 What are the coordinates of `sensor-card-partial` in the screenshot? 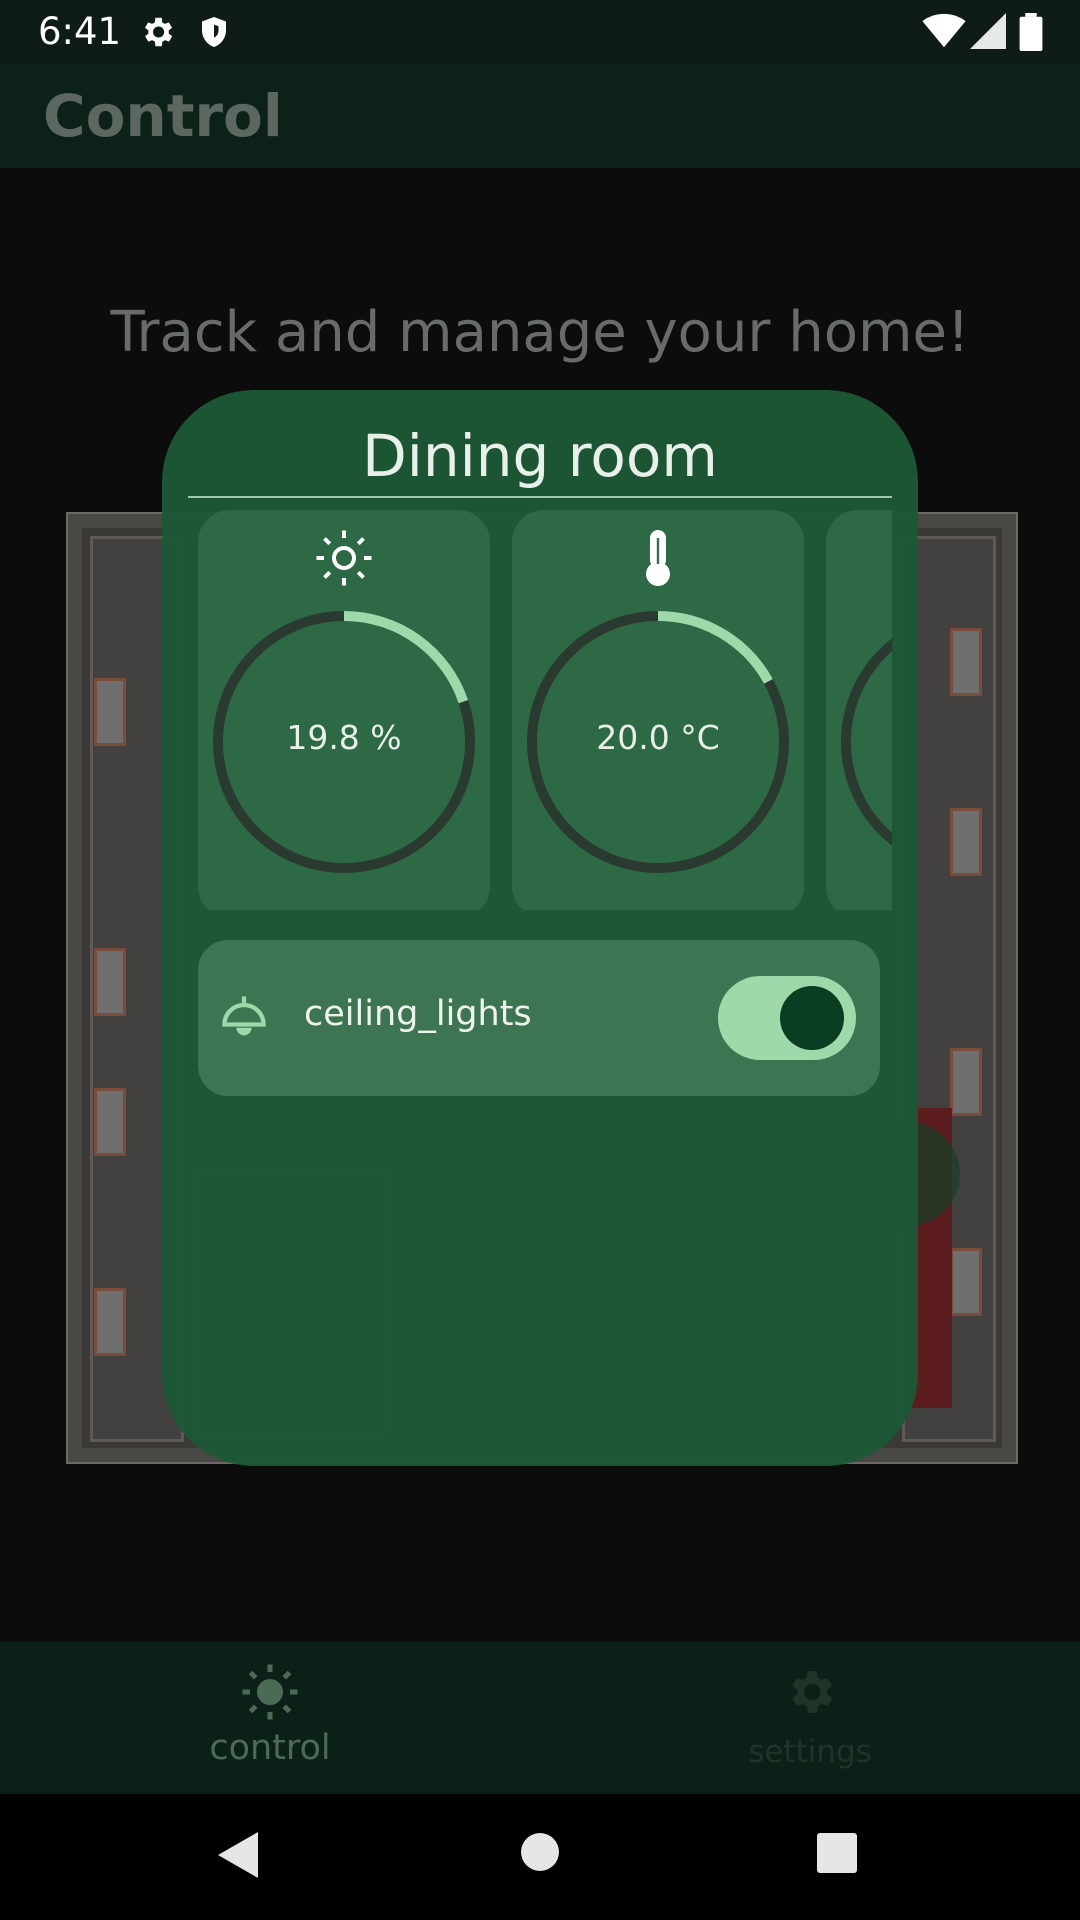 It's located at (859, 710).